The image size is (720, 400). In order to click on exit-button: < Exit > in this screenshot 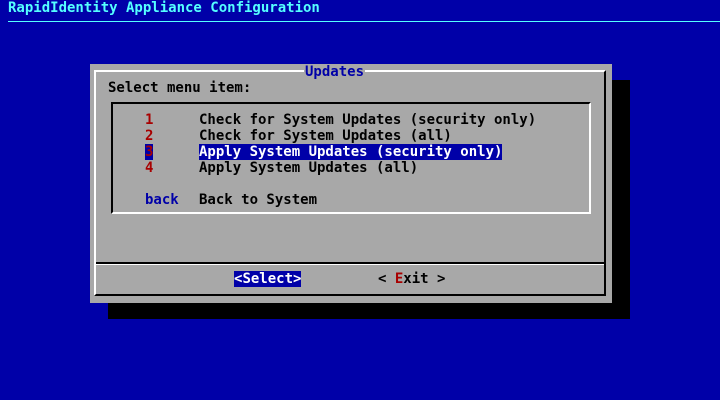, I will do `click(411, 279)`.